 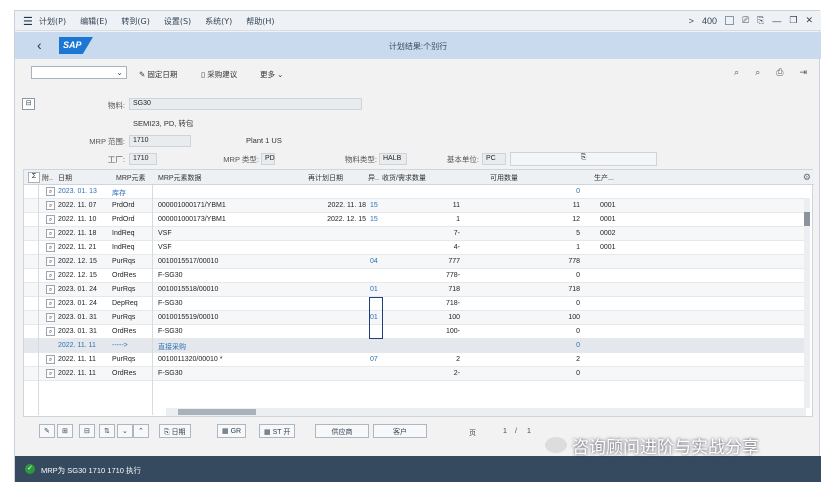 What do you see at coordinates (52, 21) in the screenshot?
I see `menu-plan: 计划(P)` at bounding box center [52, 21].